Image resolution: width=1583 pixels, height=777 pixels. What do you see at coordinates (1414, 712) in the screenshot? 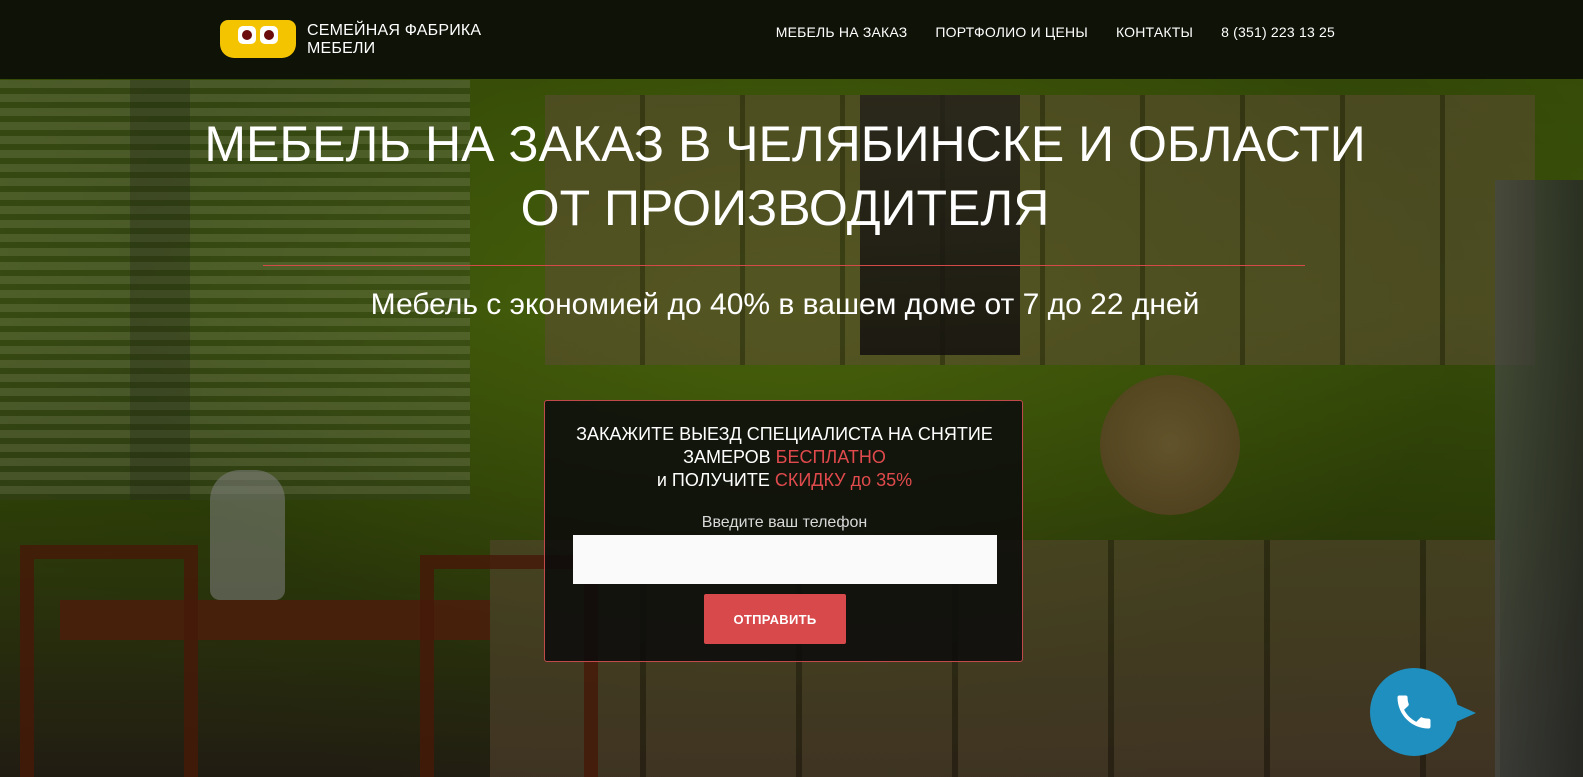
I see `phone-icon` at bounding box center [1414, 712].